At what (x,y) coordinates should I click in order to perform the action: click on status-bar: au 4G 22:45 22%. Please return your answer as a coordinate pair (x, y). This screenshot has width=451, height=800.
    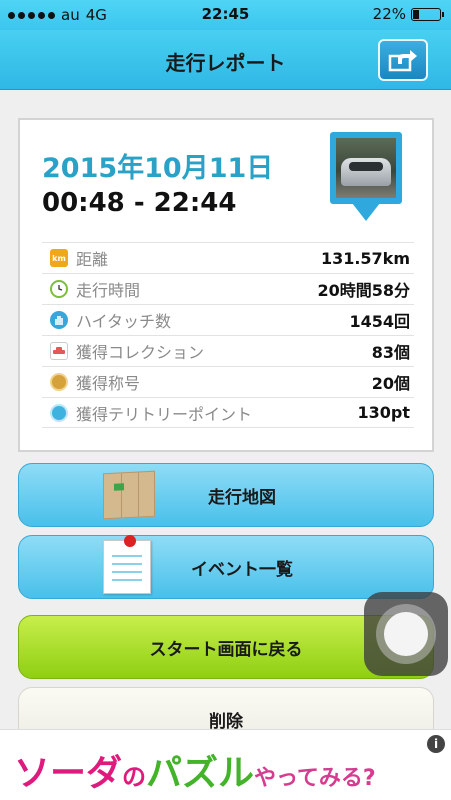
    Looking at the image, I should click on (225, 15).